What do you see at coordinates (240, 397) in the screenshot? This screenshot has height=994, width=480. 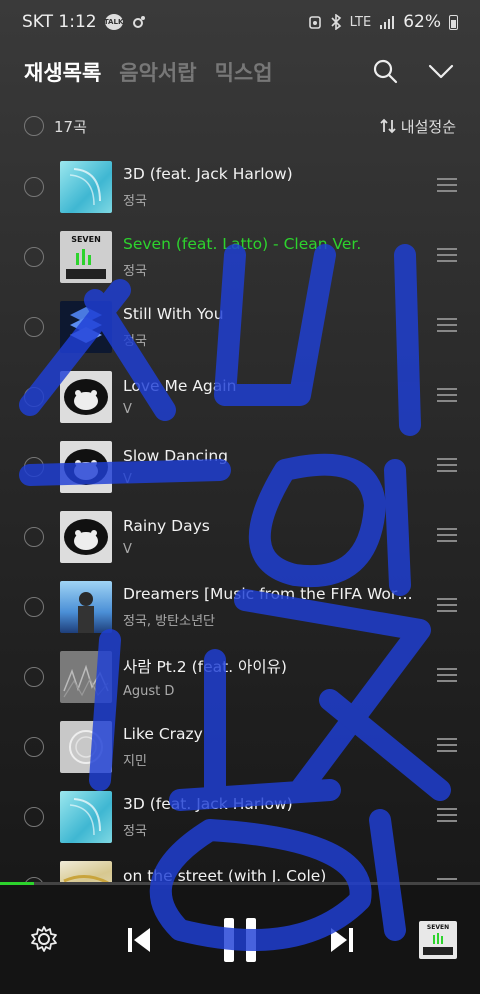 I see `track-row: Love Me Again V` at bounding box center [240, 397].